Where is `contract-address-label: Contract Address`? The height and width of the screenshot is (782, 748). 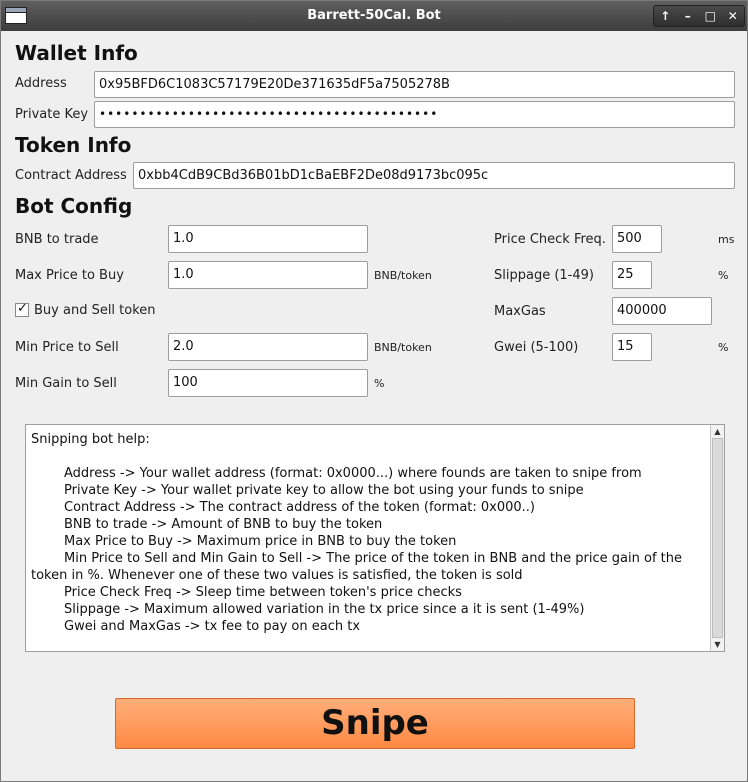
contract-address-label: Contract Address is located at coordinates (71, 175).